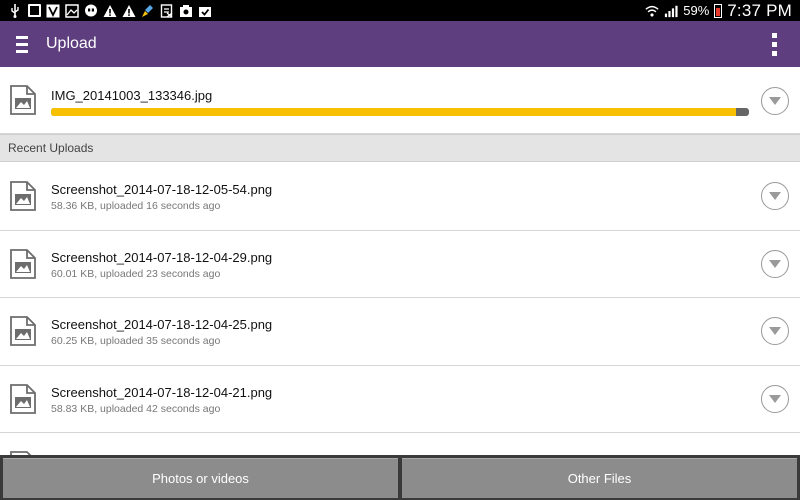  I want to click on system-indicators: 59% 7:37 PM, so click(722, 11).